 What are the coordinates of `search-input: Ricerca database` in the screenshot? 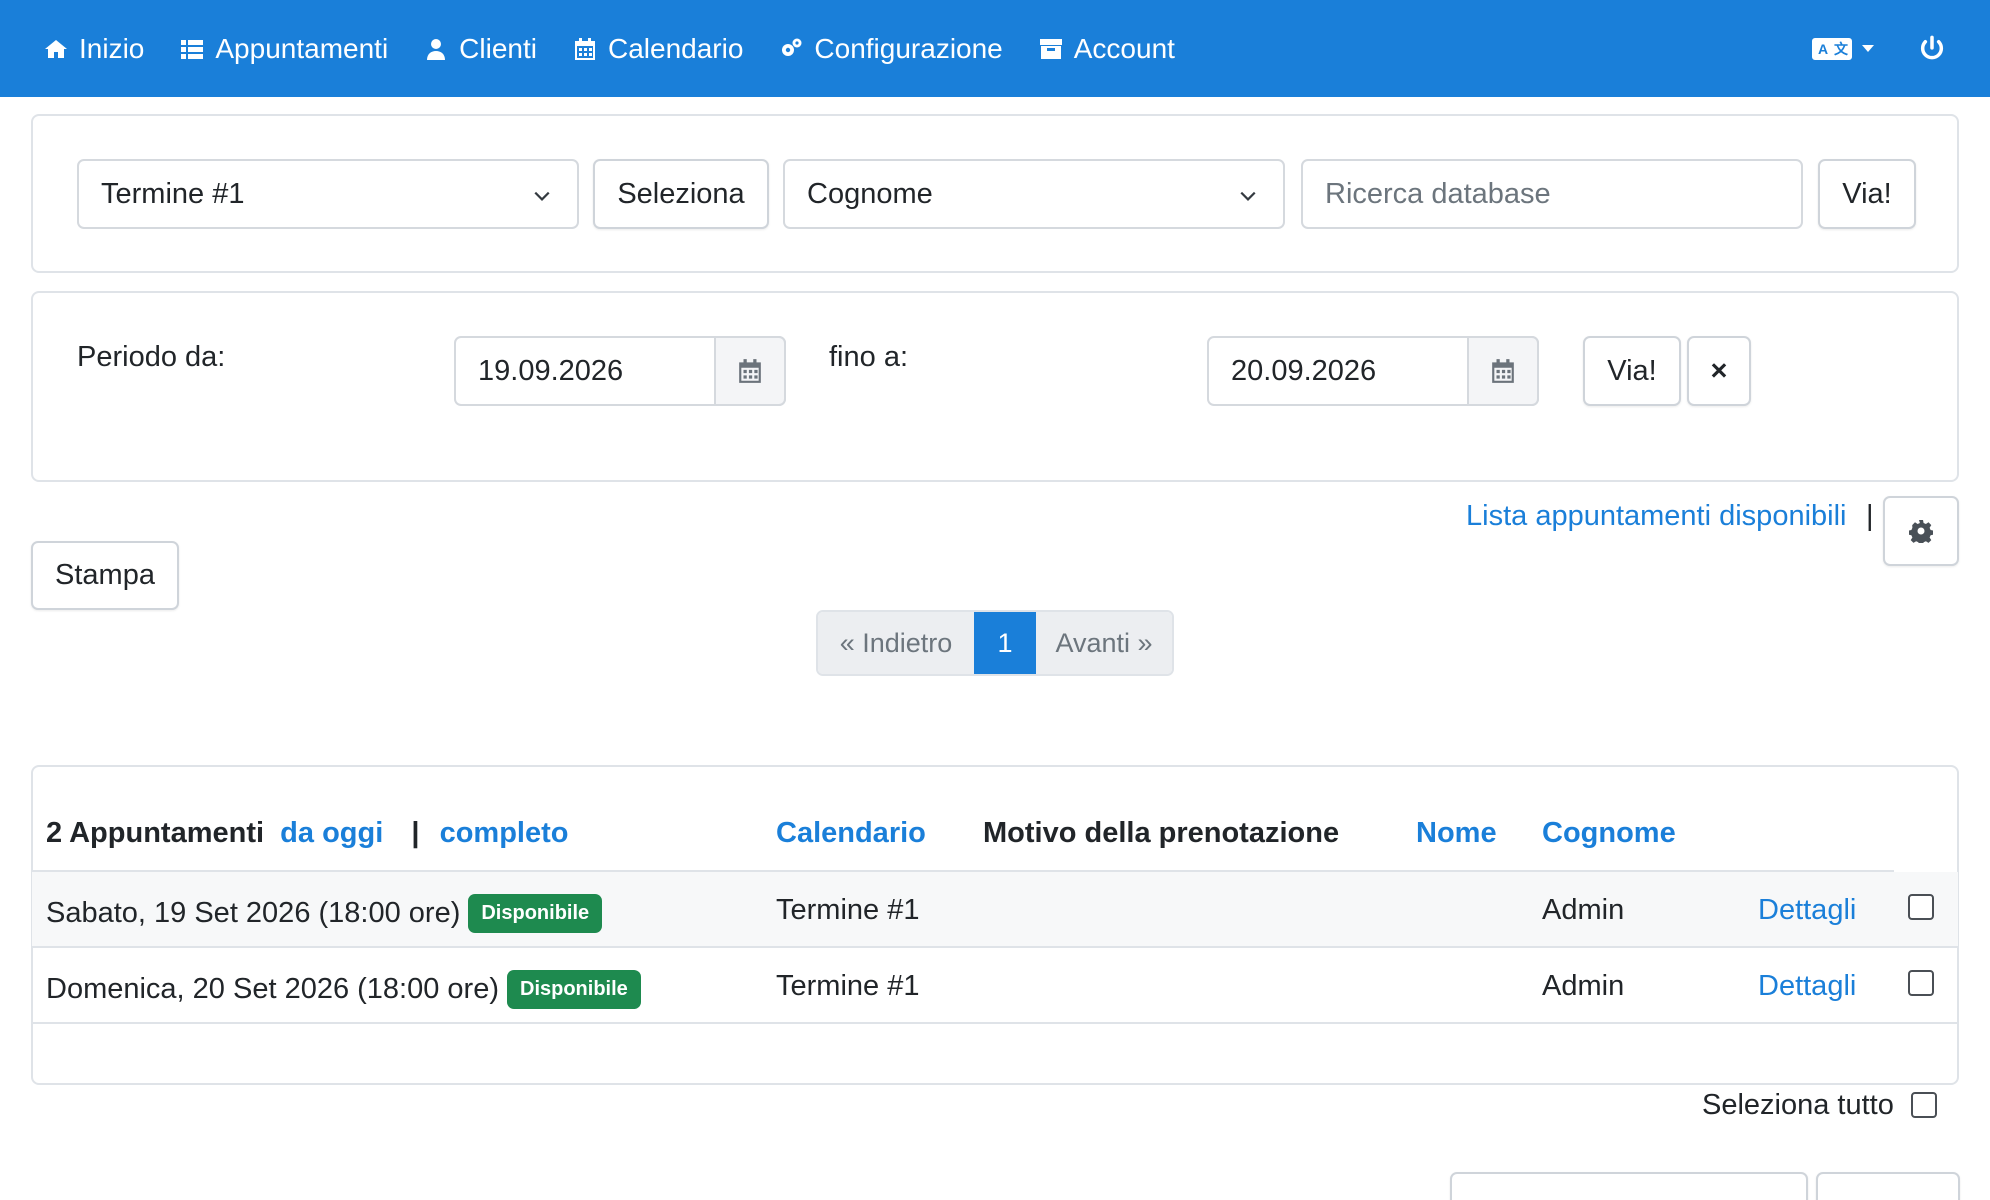 It's located at (1552, 194).